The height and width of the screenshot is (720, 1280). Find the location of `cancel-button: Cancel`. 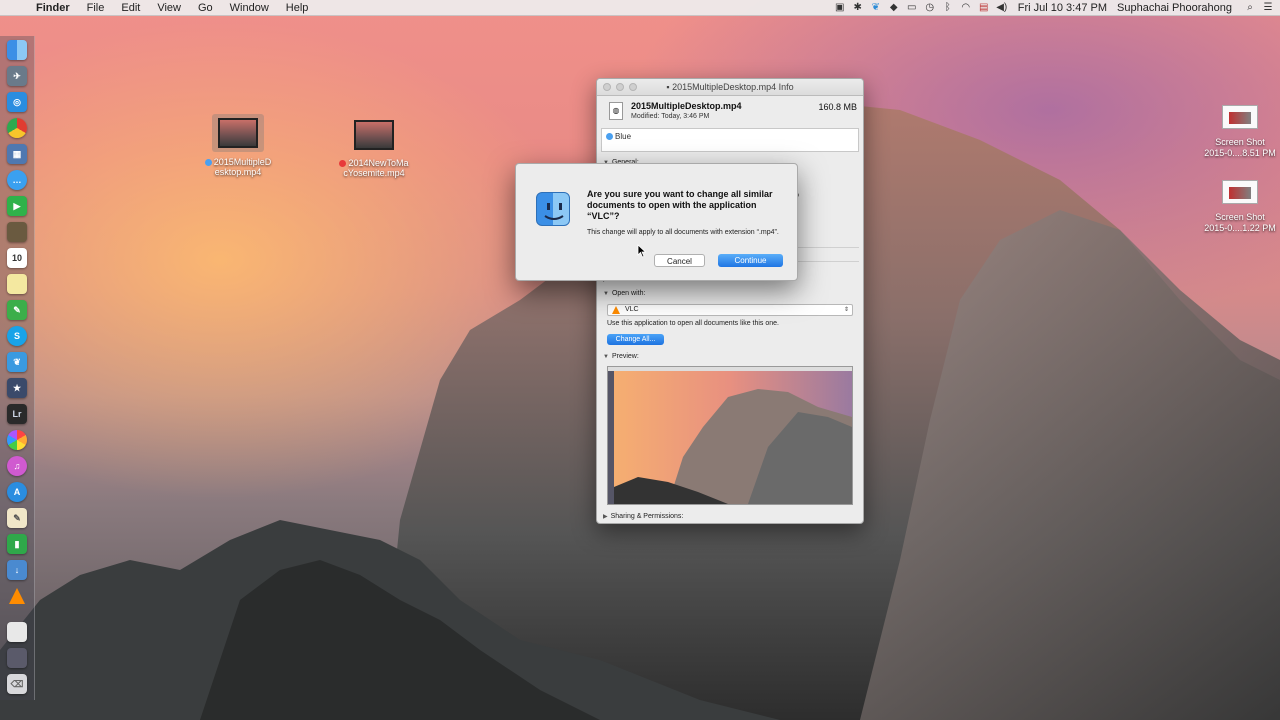

cancel-button: Cancel is located at coordinates (679, 260).